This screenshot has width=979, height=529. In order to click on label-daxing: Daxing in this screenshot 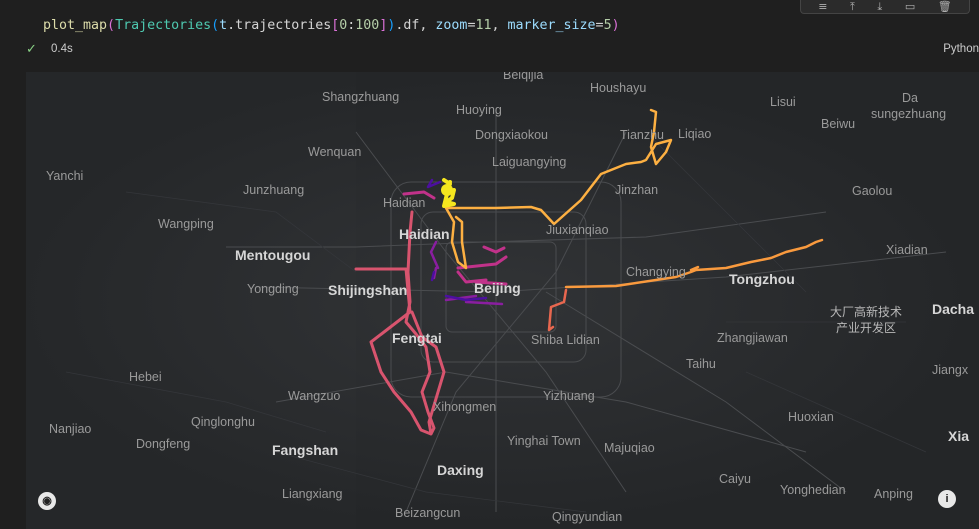, I will do `click(460, 470)`.